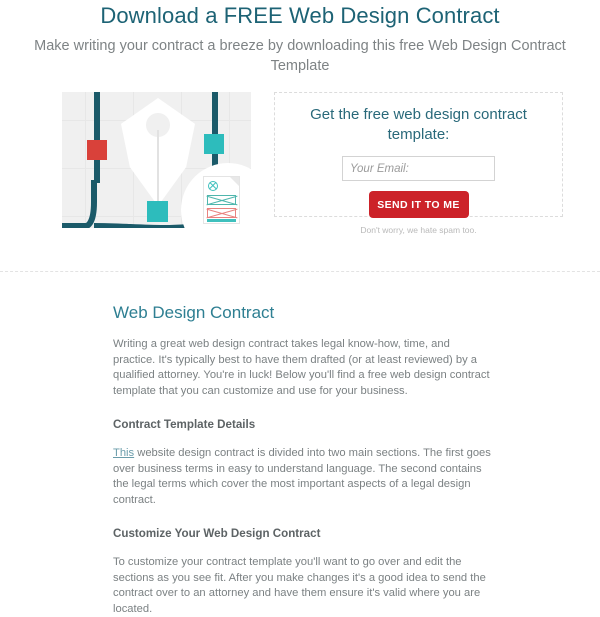  I want to click on magnifier-circle, so click(216, 195).